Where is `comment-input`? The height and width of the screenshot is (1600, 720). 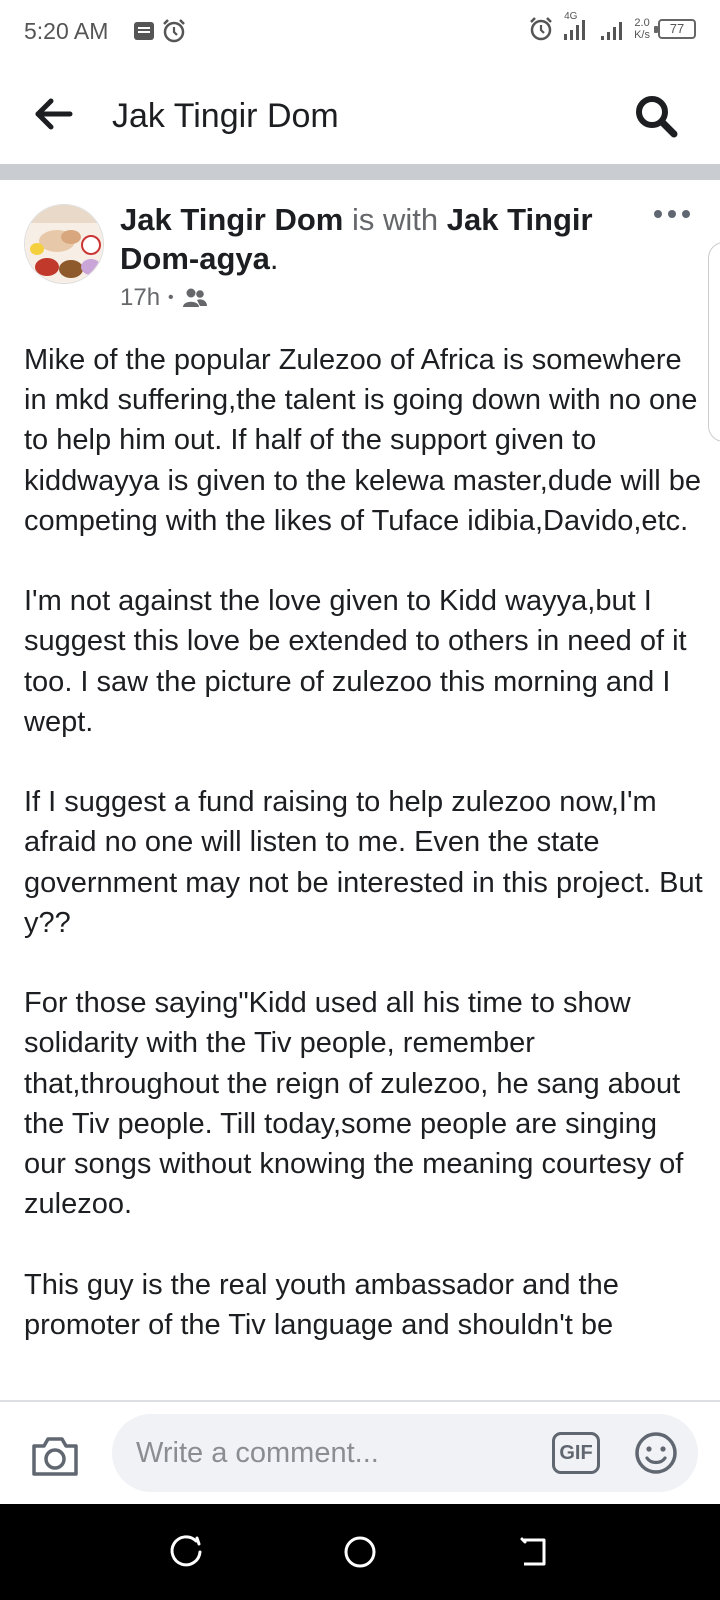 comment-input is located at coordinates (405, 1453).